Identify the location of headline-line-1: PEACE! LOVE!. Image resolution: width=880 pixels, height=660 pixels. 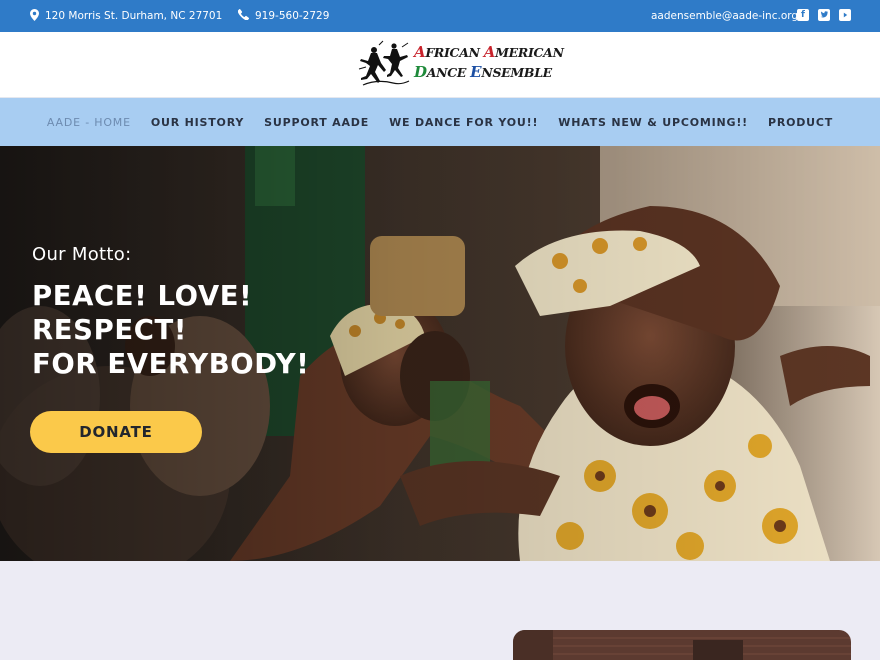
(142, 296).